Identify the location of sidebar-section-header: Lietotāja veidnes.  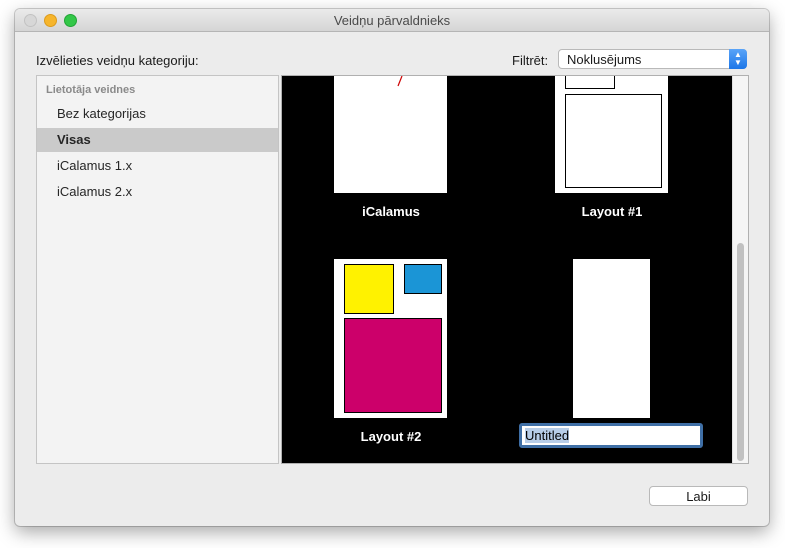
(91, 90).